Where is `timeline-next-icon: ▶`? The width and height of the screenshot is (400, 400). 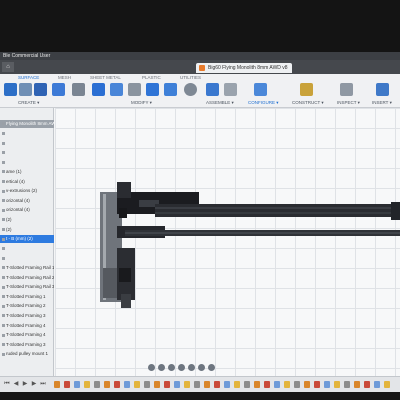
timeline-next-icon: ▶ is located at coordinates (34, 384).